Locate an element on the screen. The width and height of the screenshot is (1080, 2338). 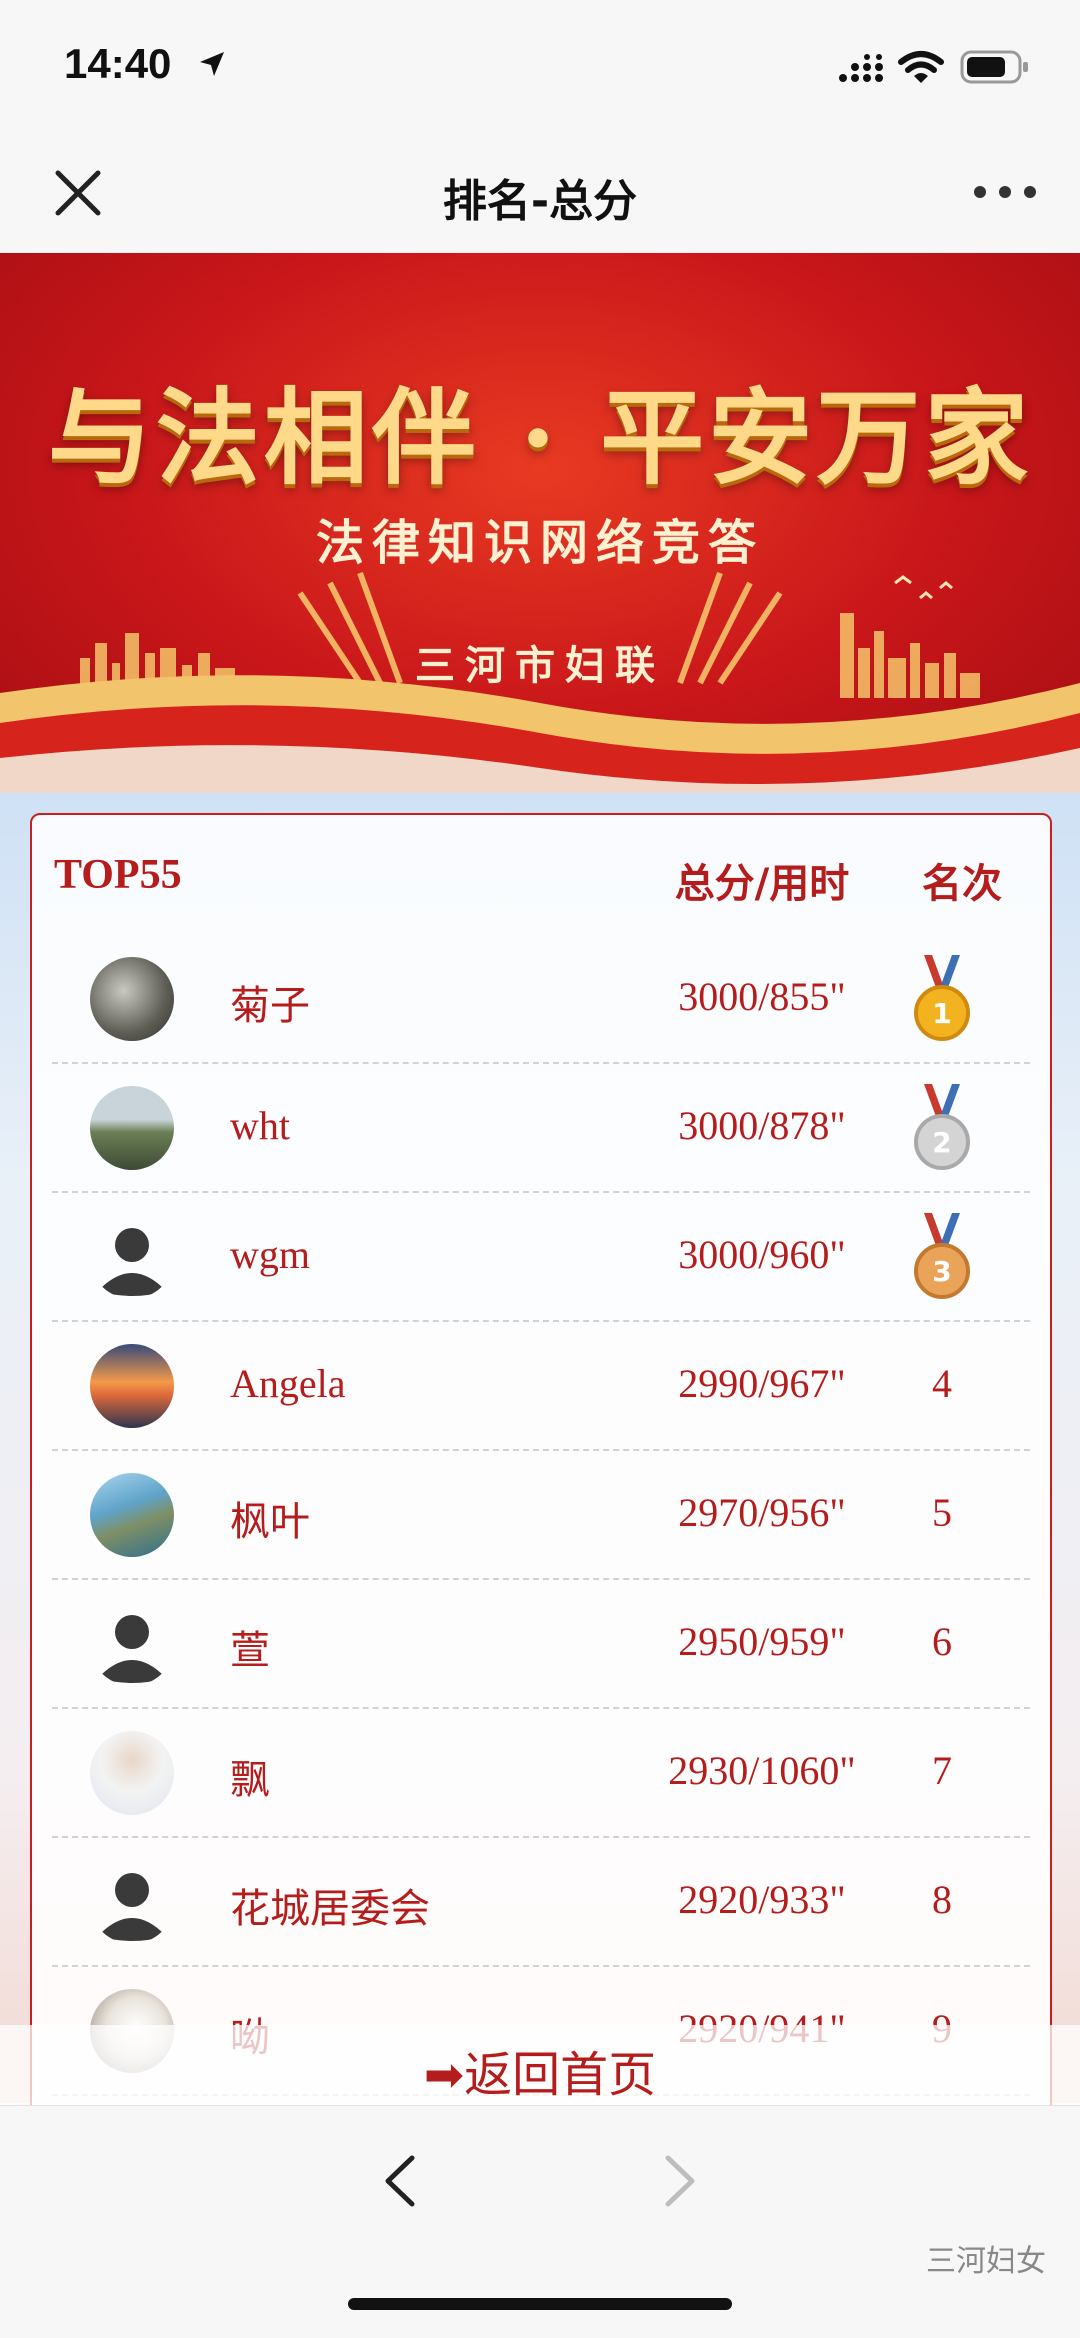
banner-organizer: 三河市妇联 is located at coordinates (540, 666).